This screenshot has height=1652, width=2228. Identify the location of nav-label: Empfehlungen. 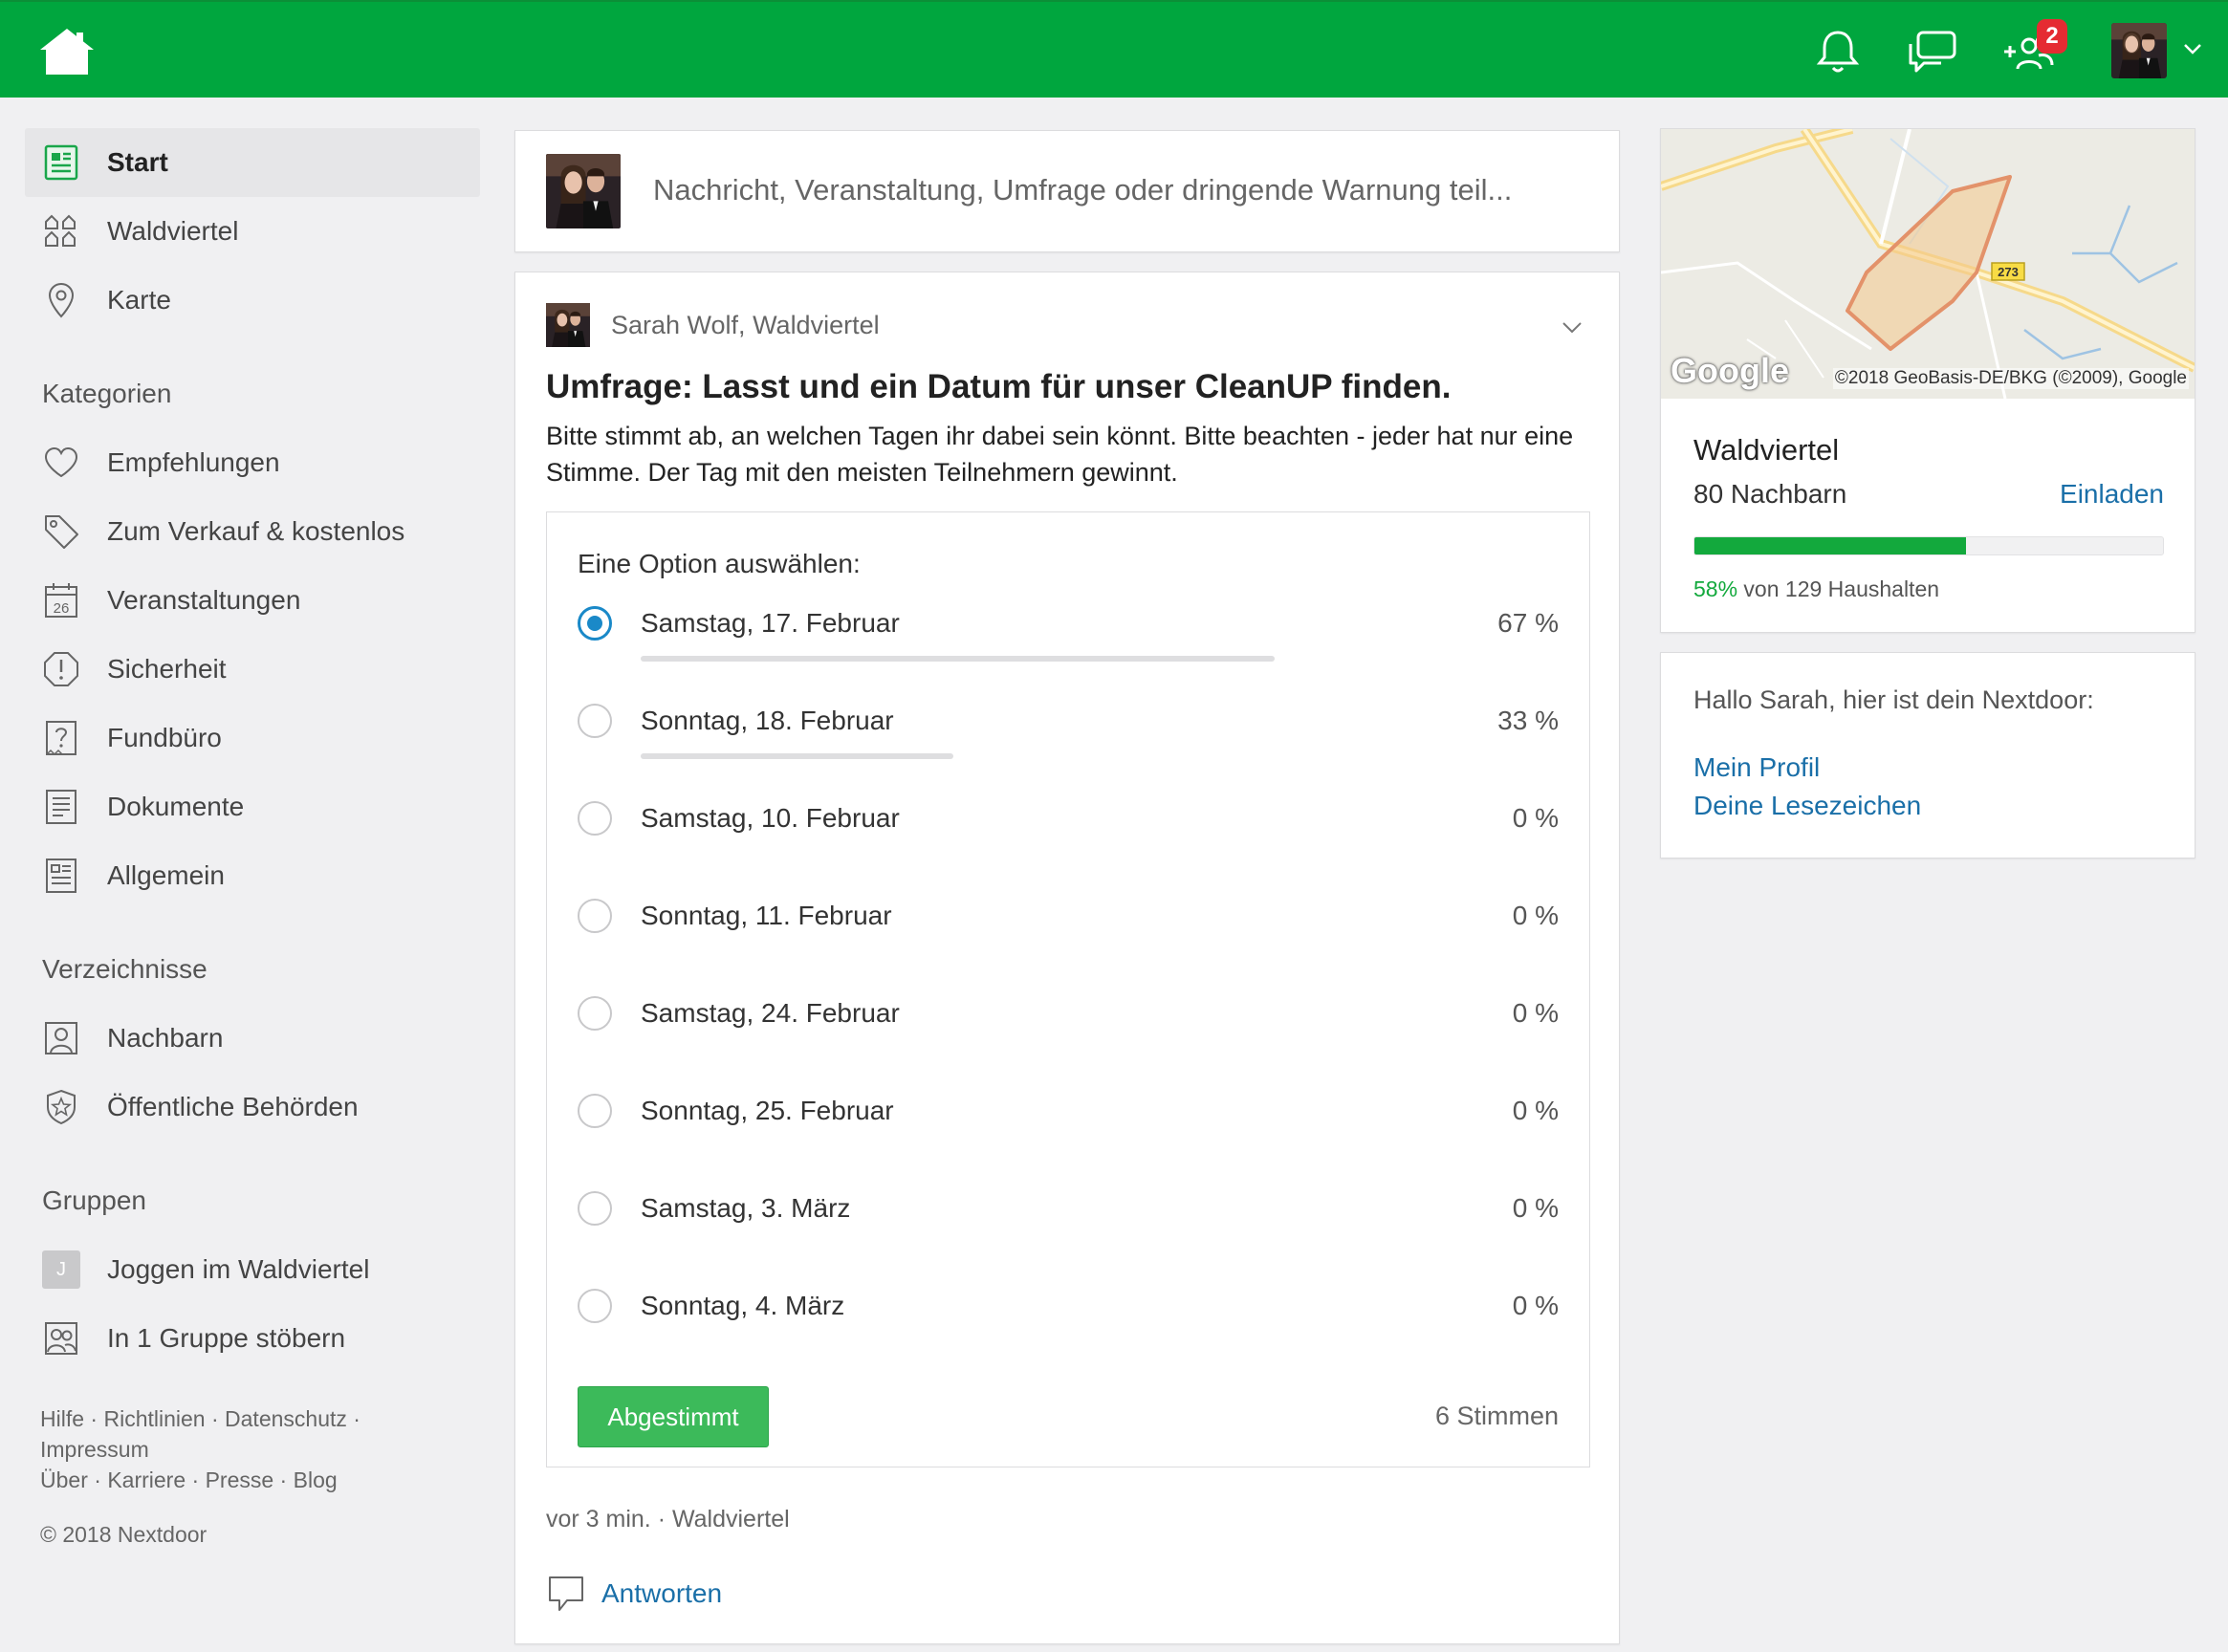
(193, 462).